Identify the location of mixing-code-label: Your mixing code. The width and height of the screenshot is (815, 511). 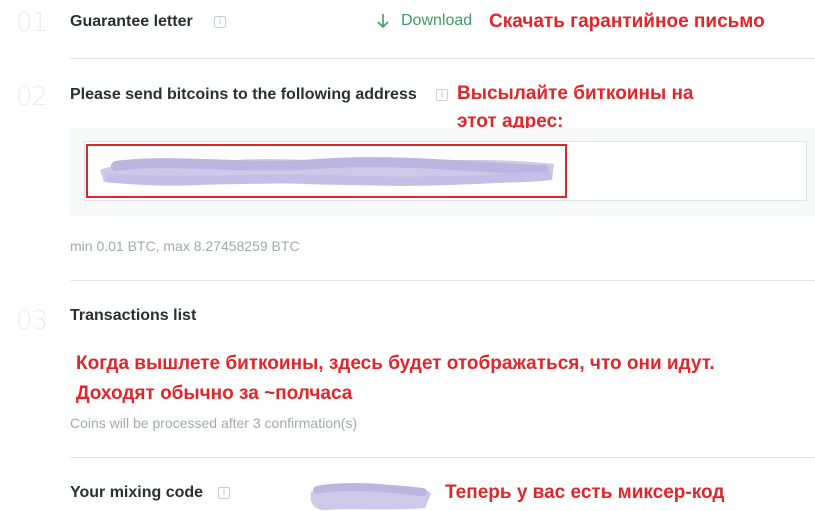
(137, 492).